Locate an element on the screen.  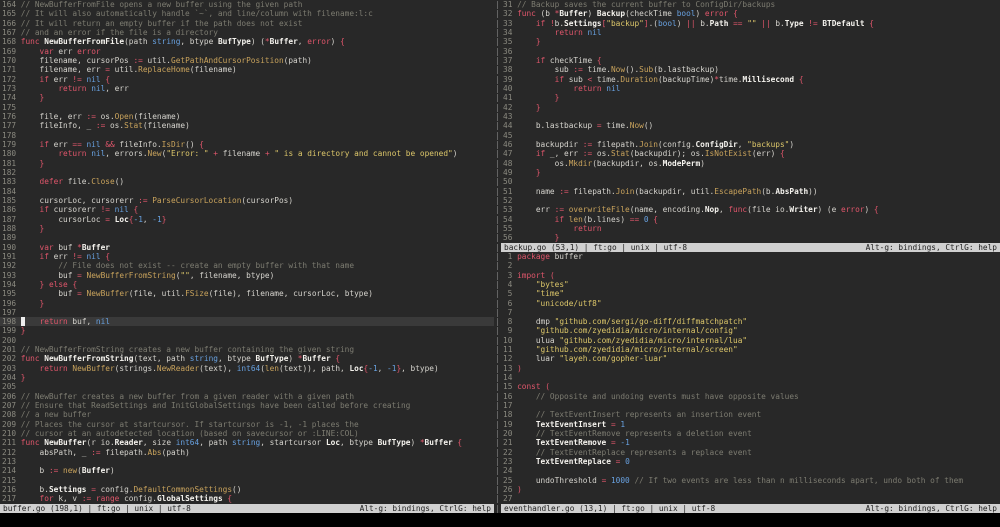
code-line: 215 is located at coordinates (247, 480).